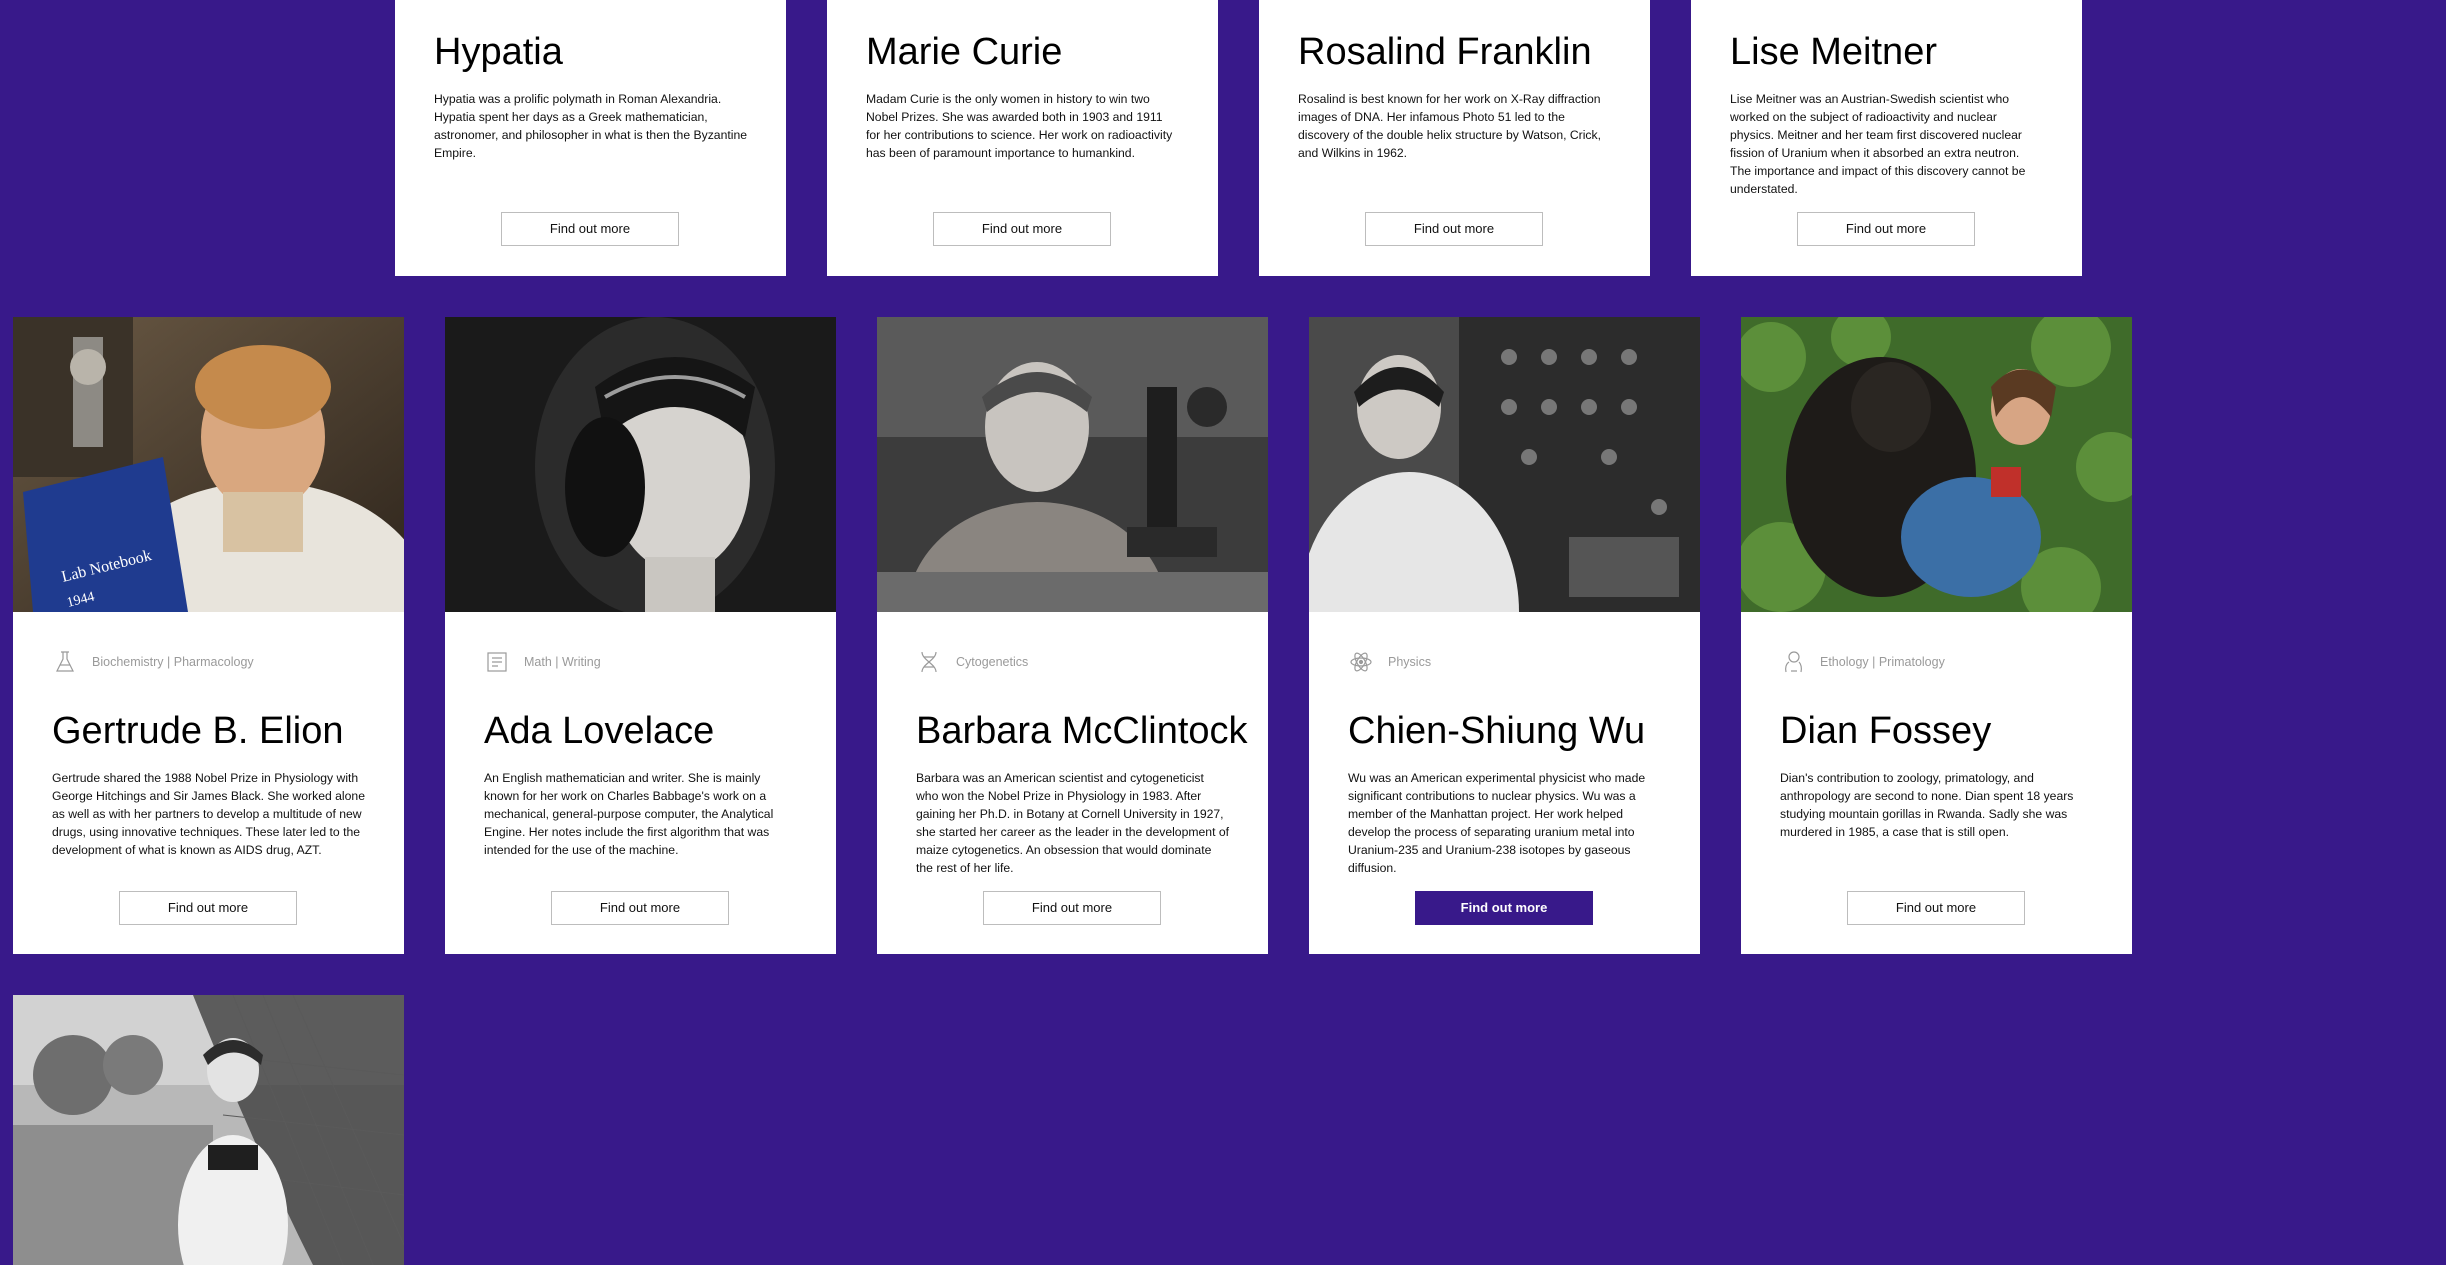  What do you see at coordinates (562, 662) in the screenshot?
I see `field-label: Math | Writing` at bounding box center [562, 662].